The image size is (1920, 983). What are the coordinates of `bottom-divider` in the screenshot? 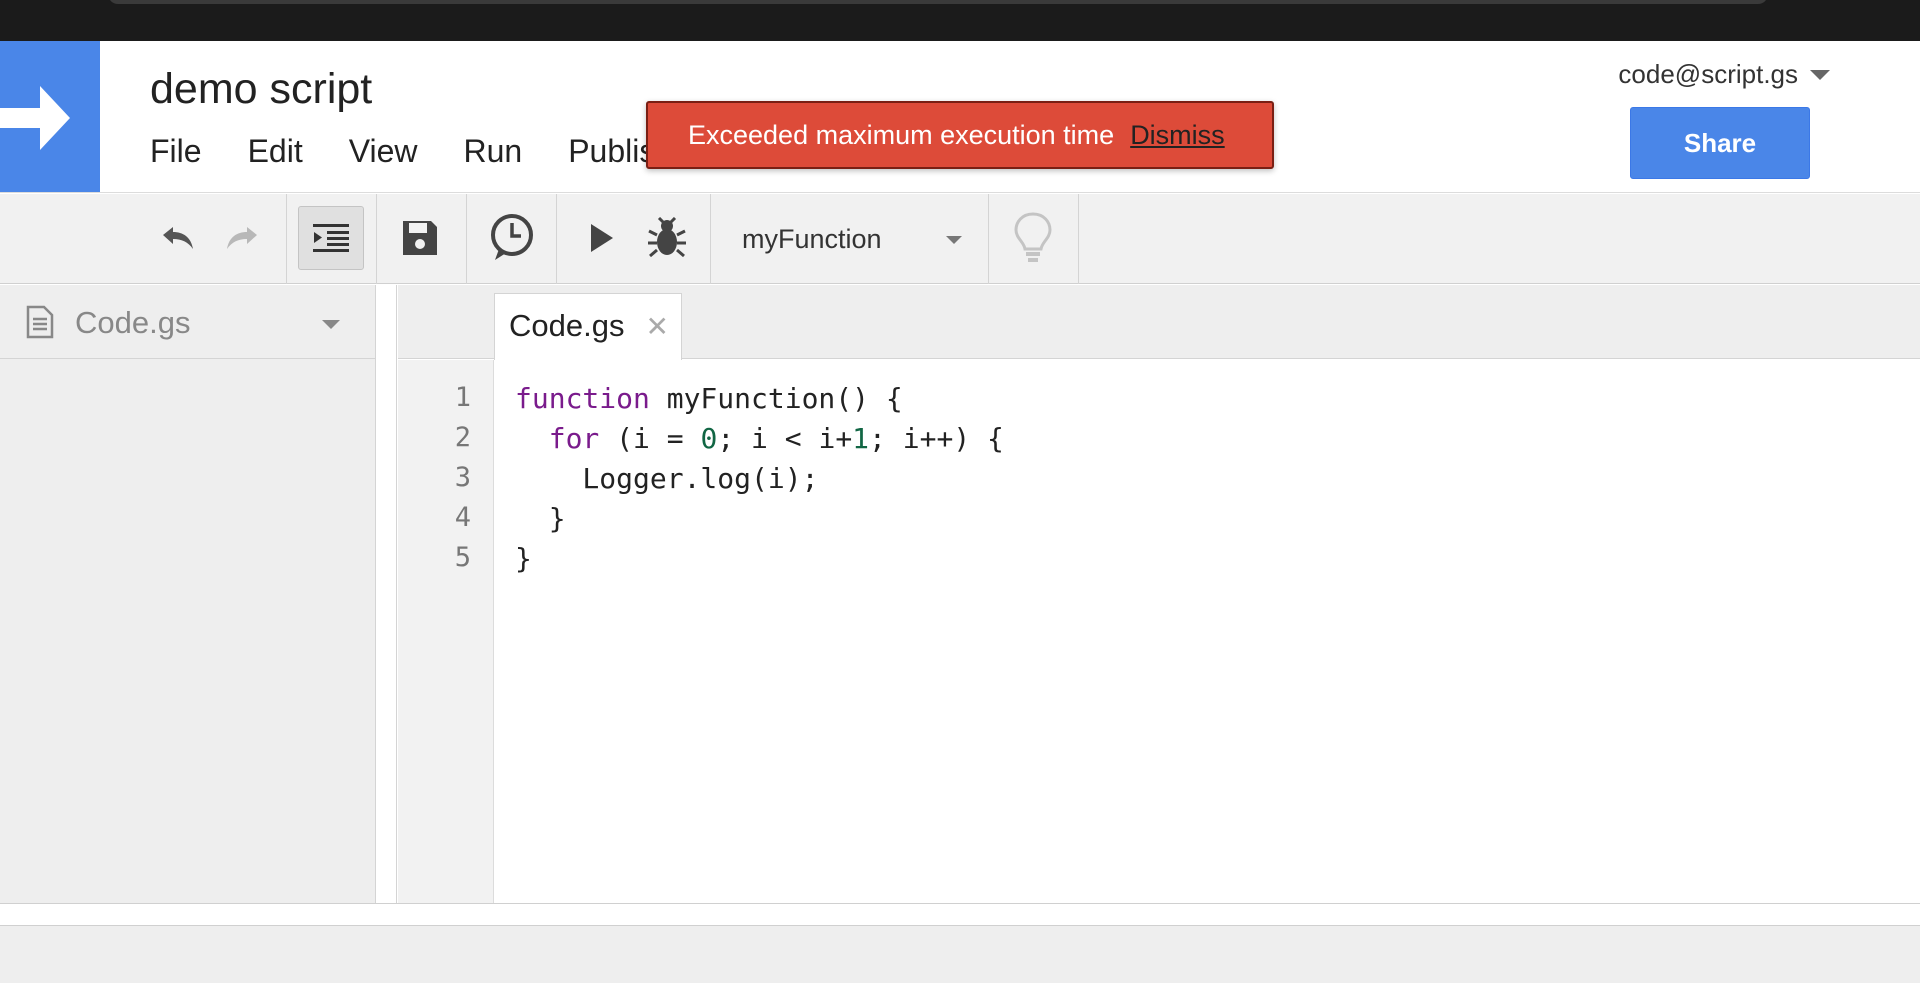 It's located at (960, 914).